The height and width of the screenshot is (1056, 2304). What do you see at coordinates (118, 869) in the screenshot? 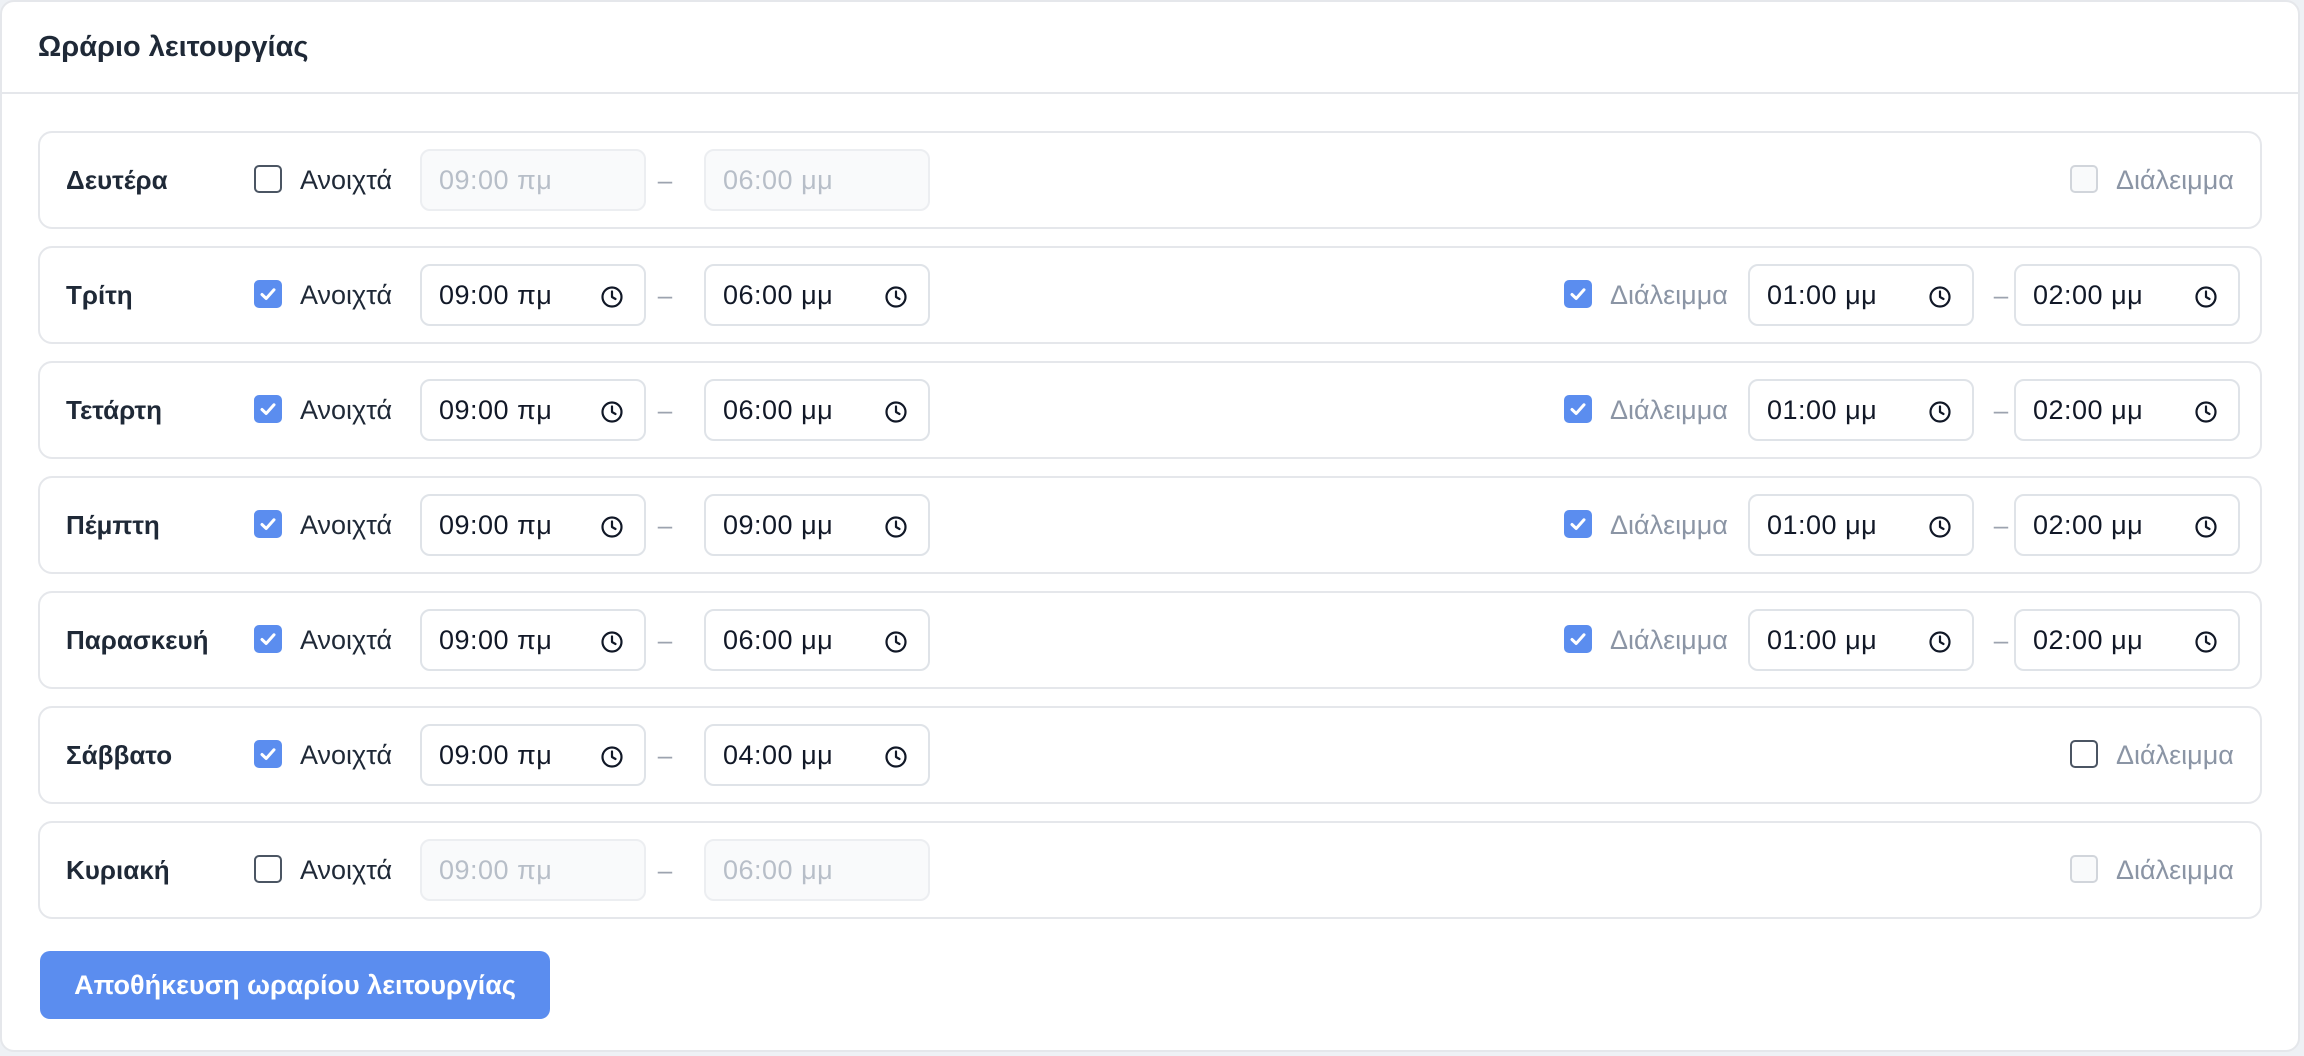
I see `day-name: Κυριακή` at bounding box center [118, 869].